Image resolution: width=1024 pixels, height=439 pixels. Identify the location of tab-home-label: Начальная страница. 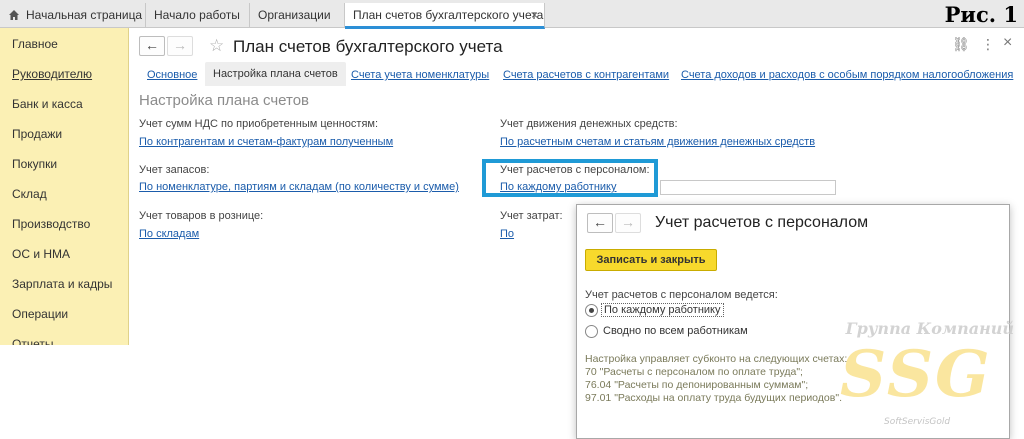
(84, 15).